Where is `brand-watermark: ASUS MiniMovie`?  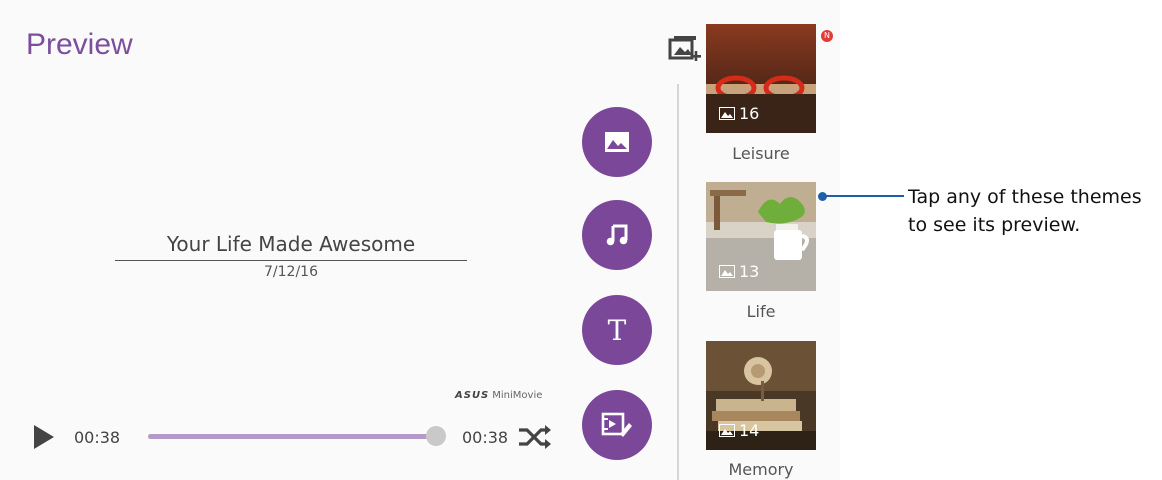 brand-watermark: ASUS MiniMovie is located at coordinates (498, 395).